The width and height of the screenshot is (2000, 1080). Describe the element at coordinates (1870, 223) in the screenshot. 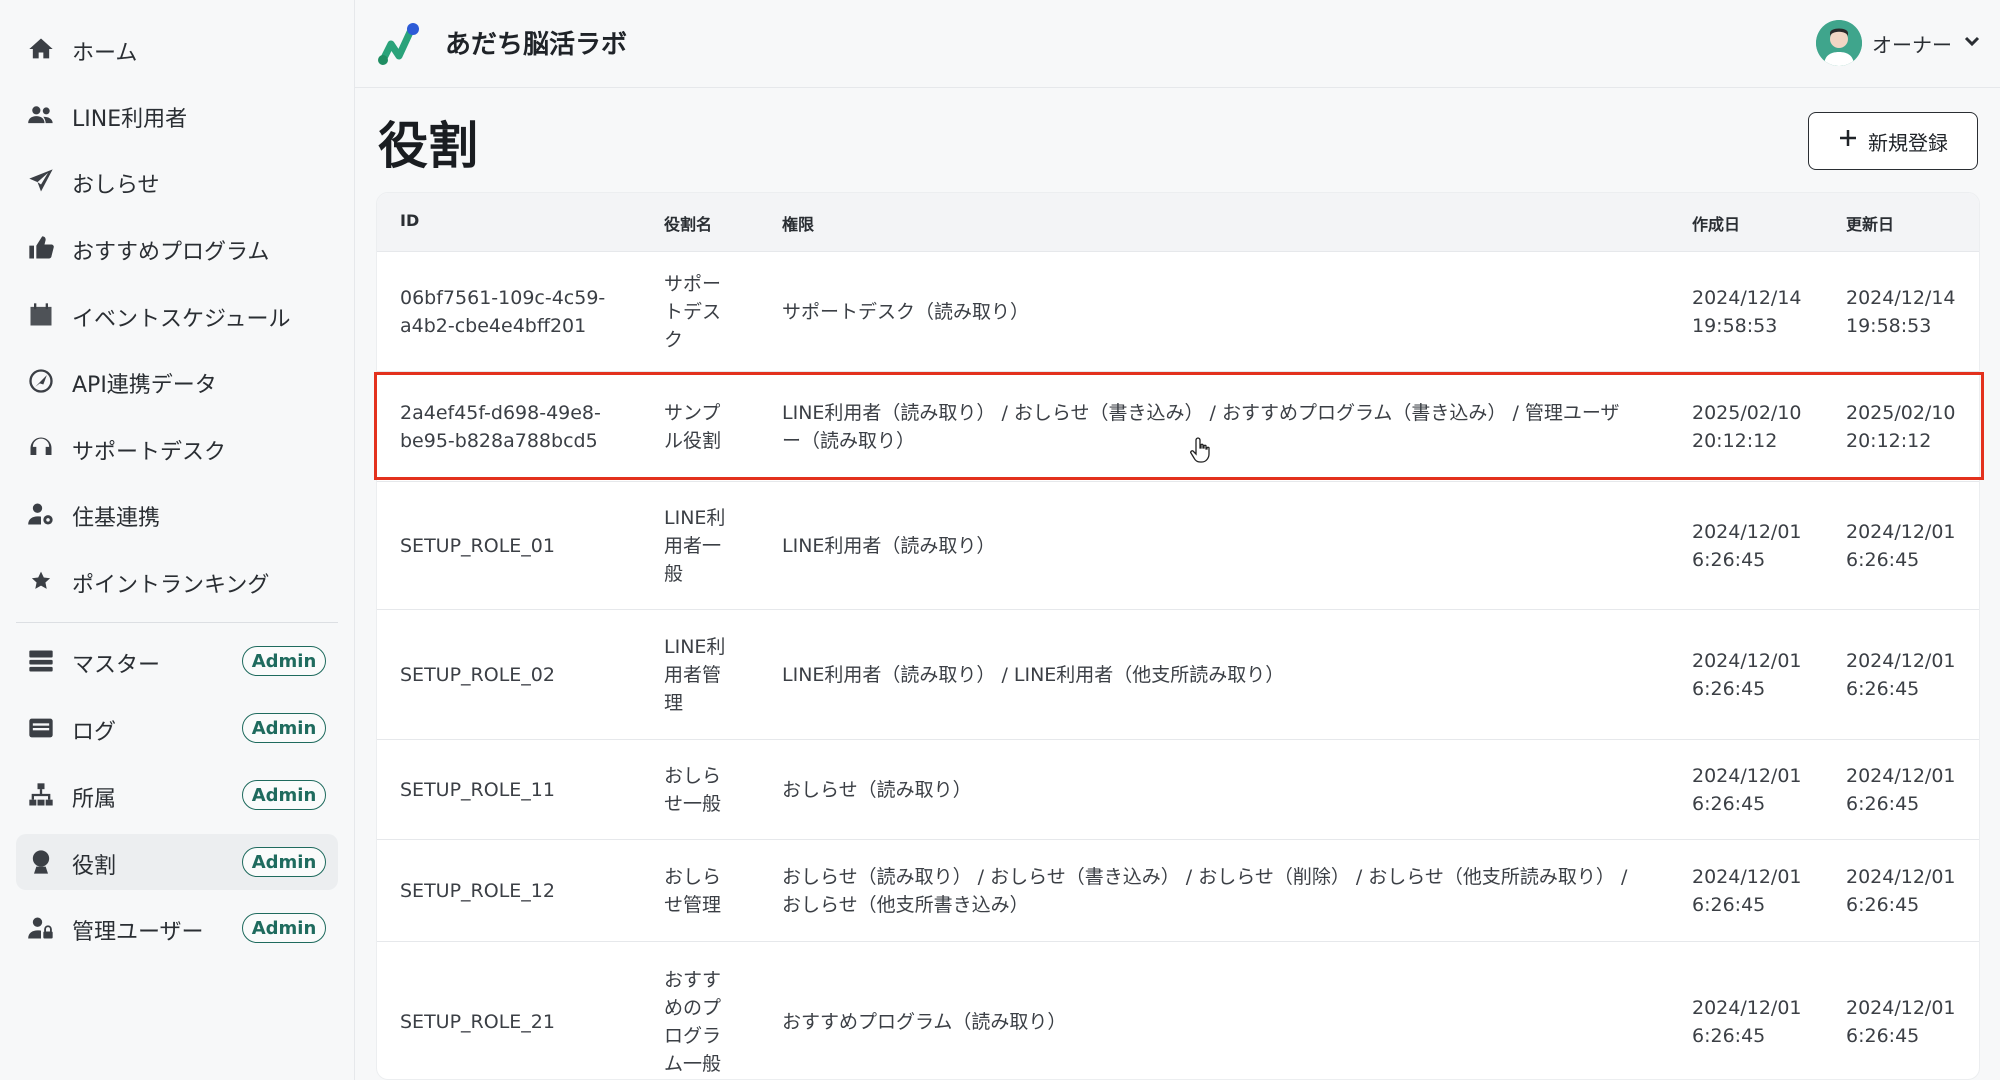

I see `column-header-updated: 更新日` at that location.